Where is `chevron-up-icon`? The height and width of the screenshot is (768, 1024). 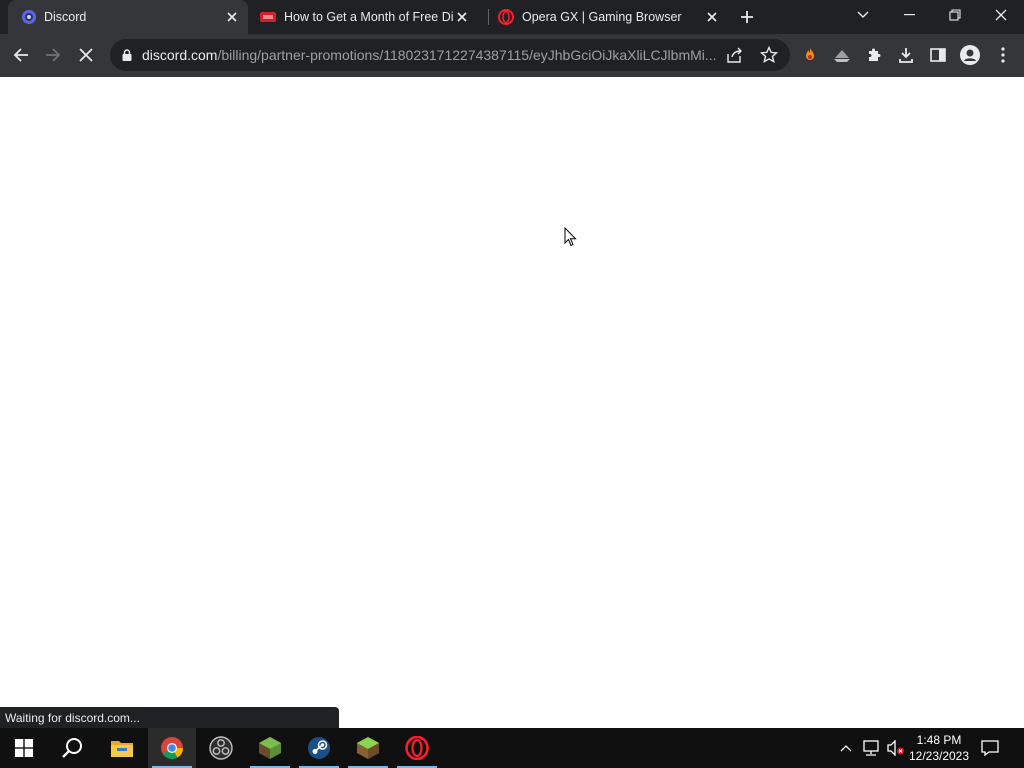
chevron-up-icon is located at coordinates (846, 748).